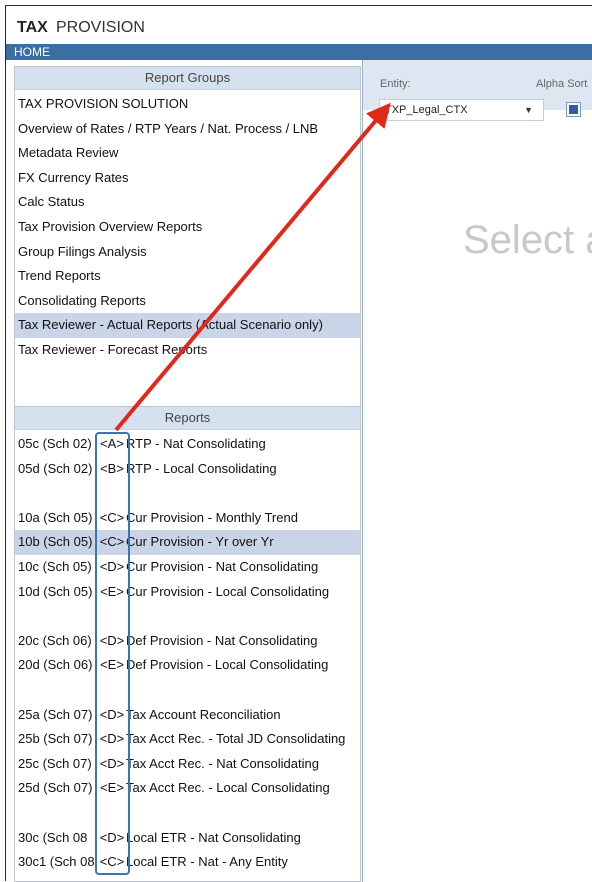 This screenshot has height=882, width=592. Describe the element at coordinates (187, 350) in the screenshot. I see `report-group-item: Tax Reviewer - Forecast Reports` at that location.